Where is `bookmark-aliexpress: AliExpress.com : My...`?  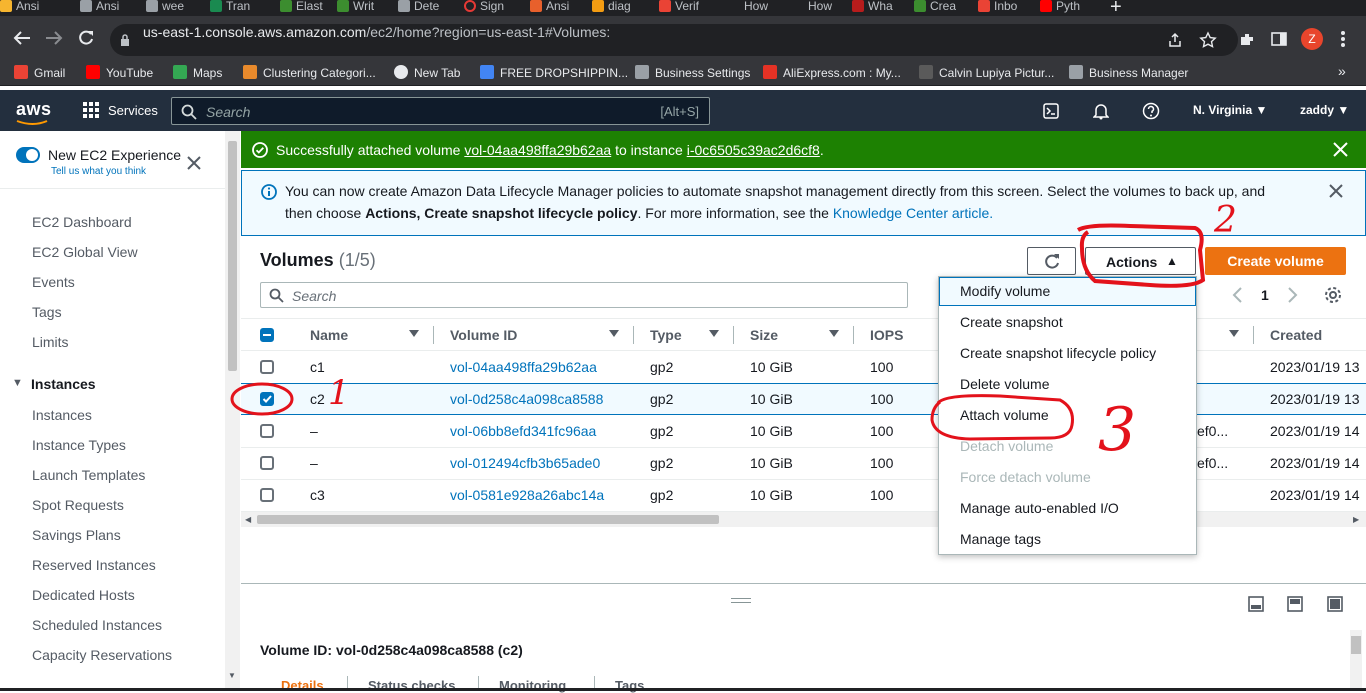 bookmark-aliexpress: AliExpress.com : My... is located at coordinates (832, 72).